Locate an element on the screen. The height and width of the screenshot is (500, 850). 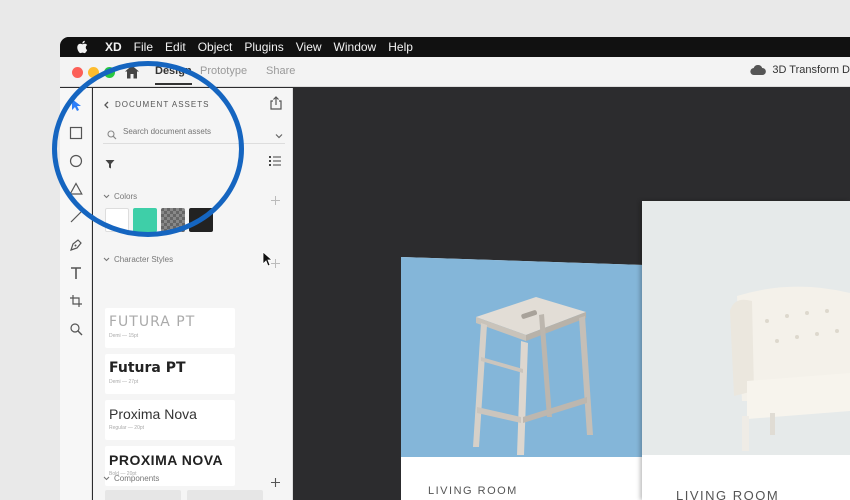
document-title: 3D Transform D is located at coordinates (800, 70).